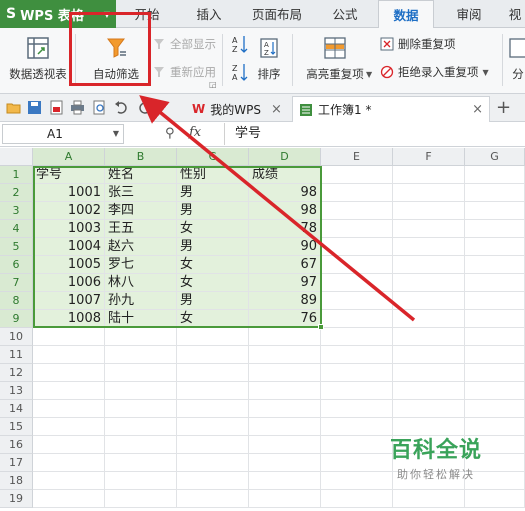 This screenshot has width=525, height=511. Describe the element at coordinates (141, 319) in the screenshot. I see `grid-cell: 陆十` at that location.